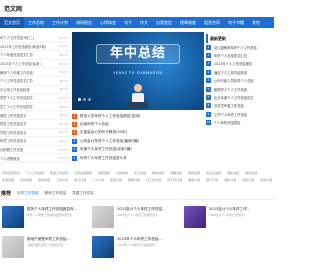  What do you see at coordinates (164, 22) in the screenshot?
I see `nav-item: 自我鉴定` at bounding box center [164, 22].